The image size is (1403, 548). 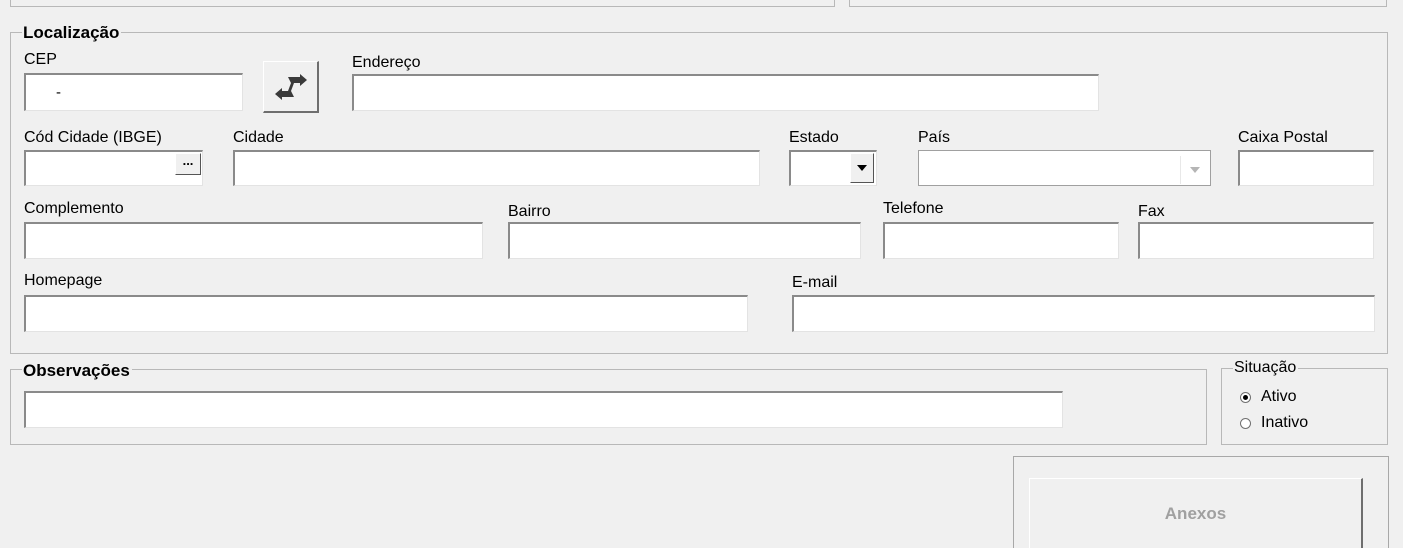 I want to click on cep-search-button, so click(x=291, y=87).